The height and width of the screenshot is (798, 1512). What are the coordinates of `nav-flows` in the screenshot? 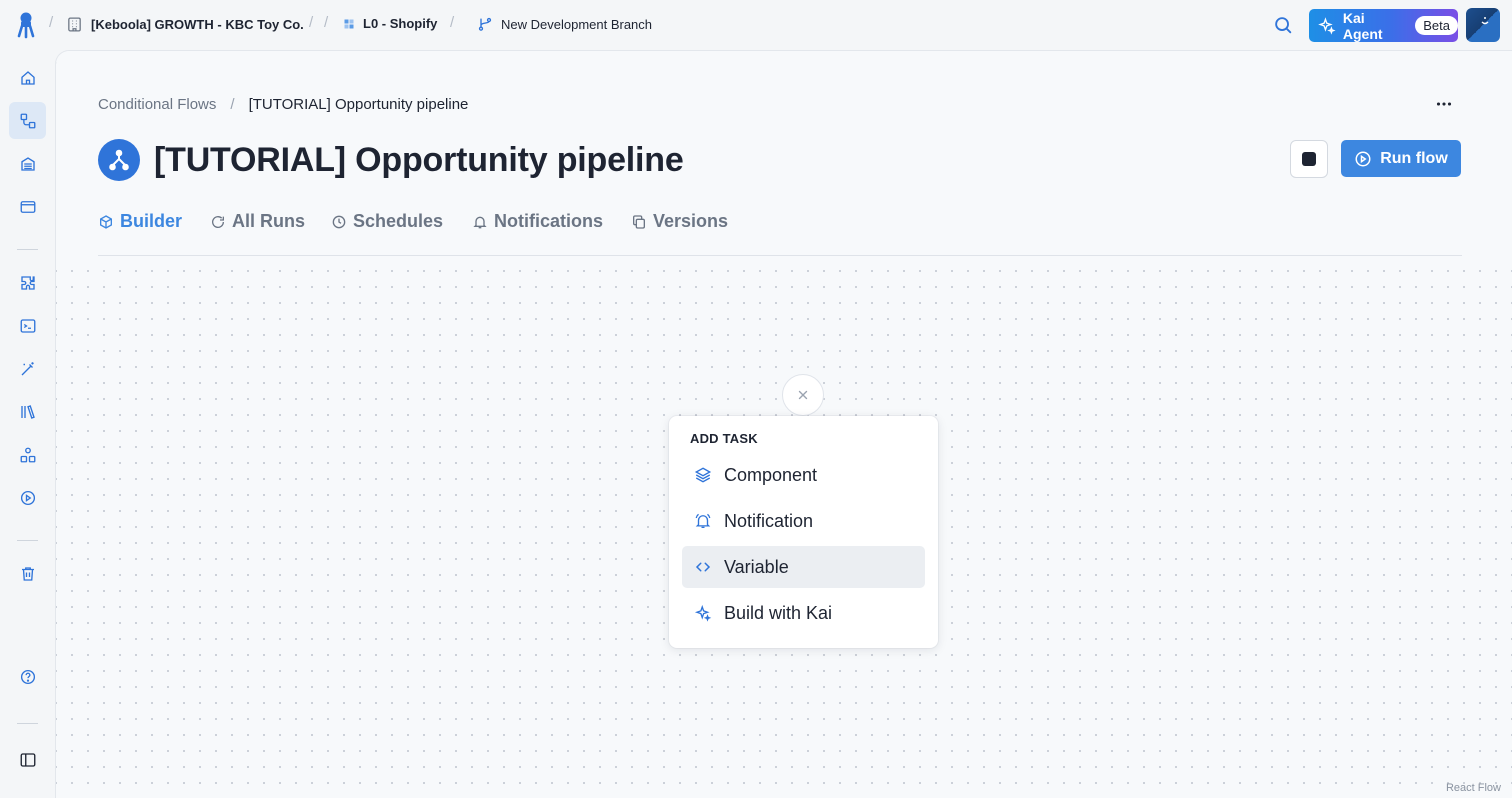 It's located at (27, 120).